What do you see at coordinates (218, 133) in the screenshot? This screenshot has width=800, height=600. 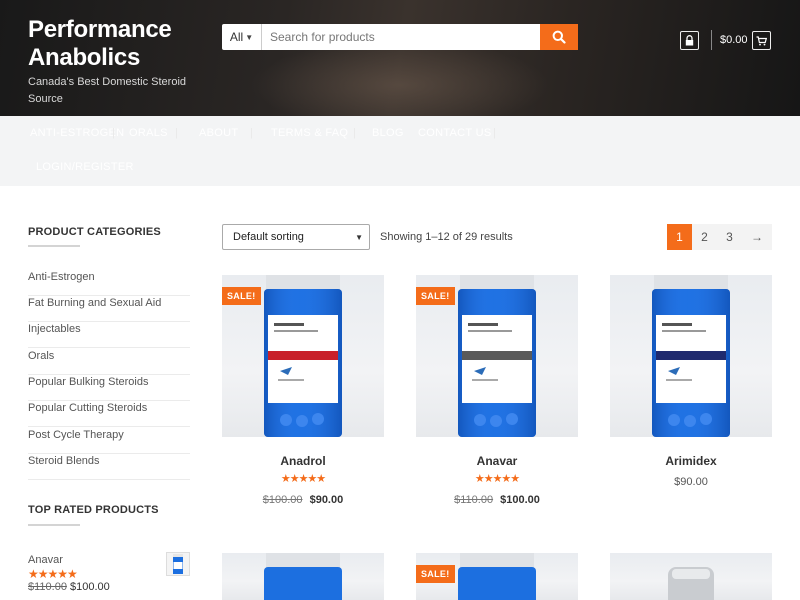 I see `nav-item-about: ABOUT` at bounding box center [218, 133].